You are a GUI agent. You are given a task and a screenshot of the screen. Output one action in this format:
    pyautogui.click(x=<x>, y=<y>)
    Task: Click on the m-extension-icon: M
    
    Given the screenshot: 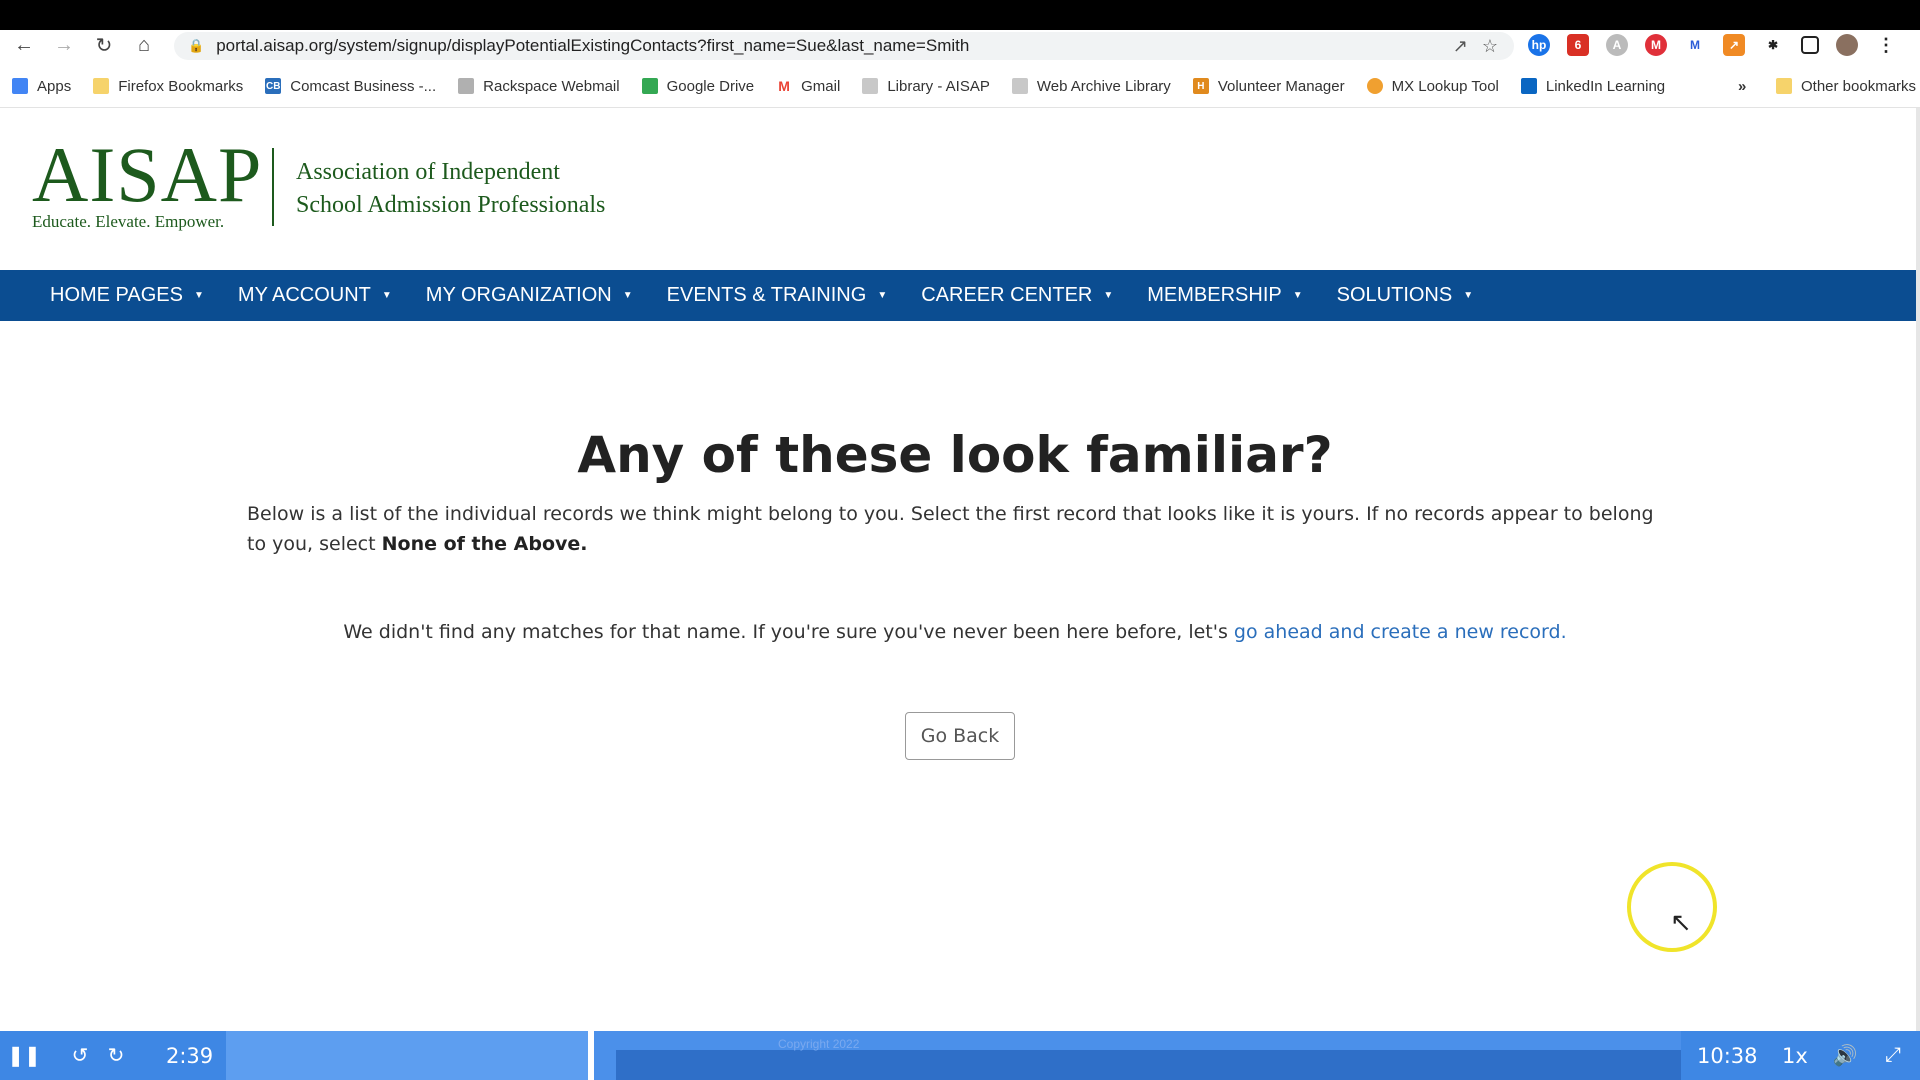 What is the action you would take?
    pyautogui.click(x=1695, y=45)
    